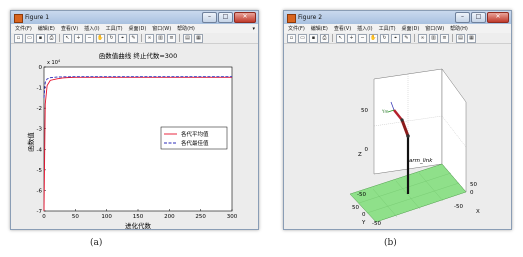 The height and width of the screenshot is (257, 523). Describe the element at coordinates (30, 142) in the screenshot. I see `y-axis-label: 函数值` at that location.